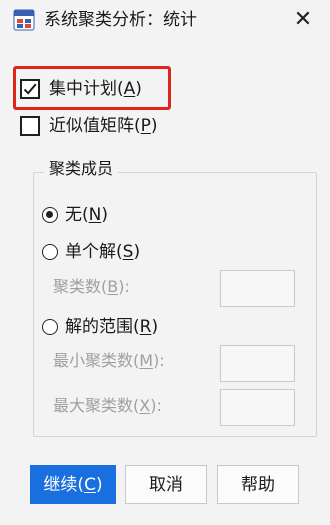 Image resolution: width=330 pixels, height=525 pixels. What do you see at coordinates (103, 252) in the screenshot?
I see `radio-single-solution-label: 单个解(S)` at bounding box center [103, 252].